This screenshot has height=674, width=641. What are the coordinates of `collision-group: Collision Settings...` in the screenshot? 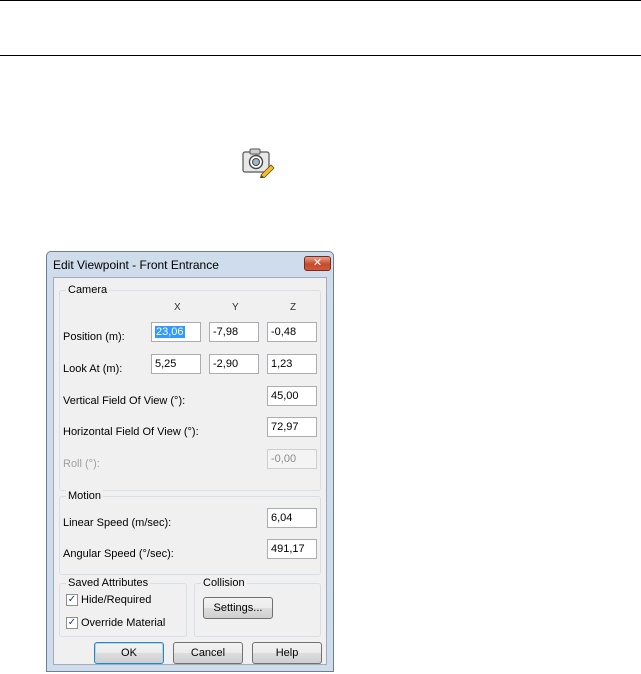 It's located at (257, 607).